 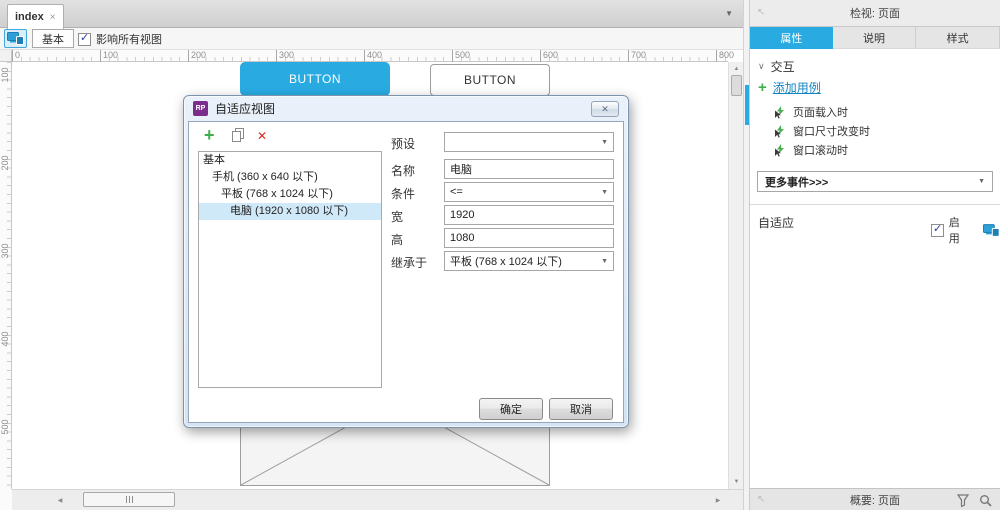 I want to click on tab-close-icon: ×, so click(x=53, y=17).